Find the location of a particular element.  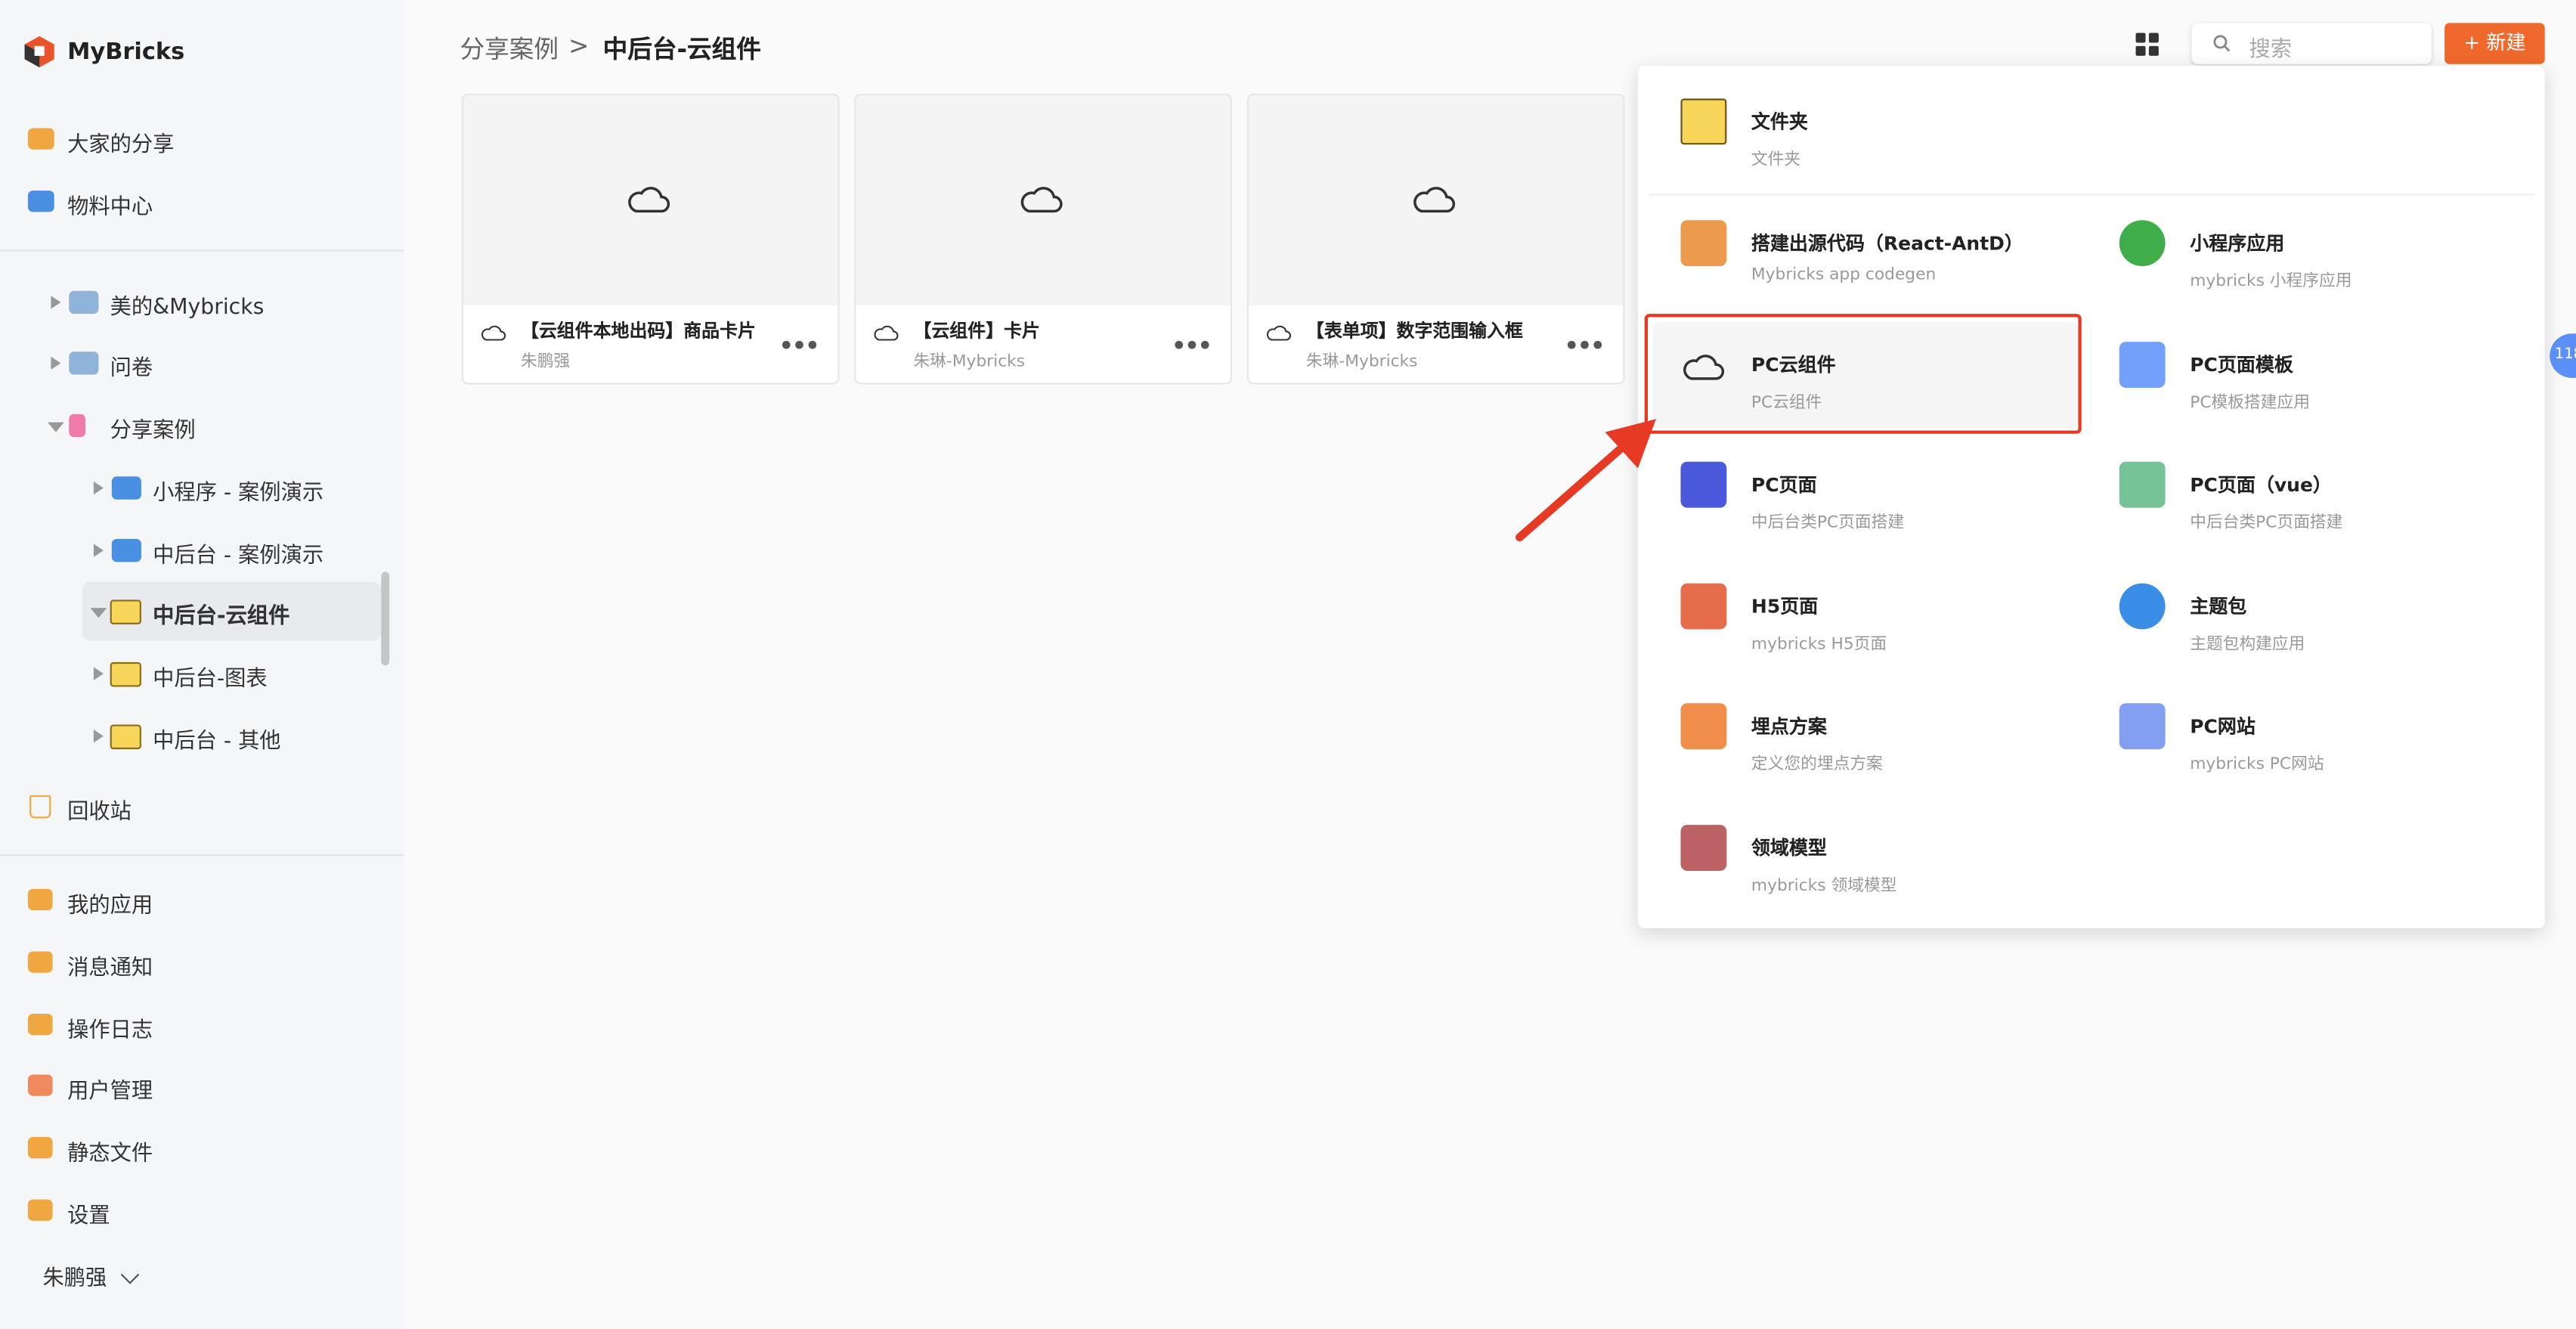

card-author: 朱鹏强 is located at coordinates (545, 362).